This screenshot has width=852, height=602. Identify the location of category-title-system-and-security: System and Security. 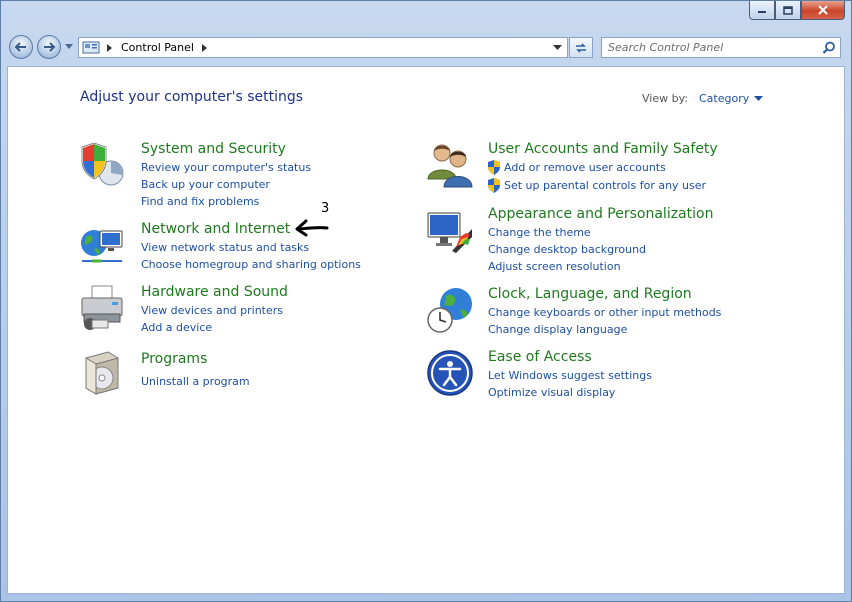
(213, 149).